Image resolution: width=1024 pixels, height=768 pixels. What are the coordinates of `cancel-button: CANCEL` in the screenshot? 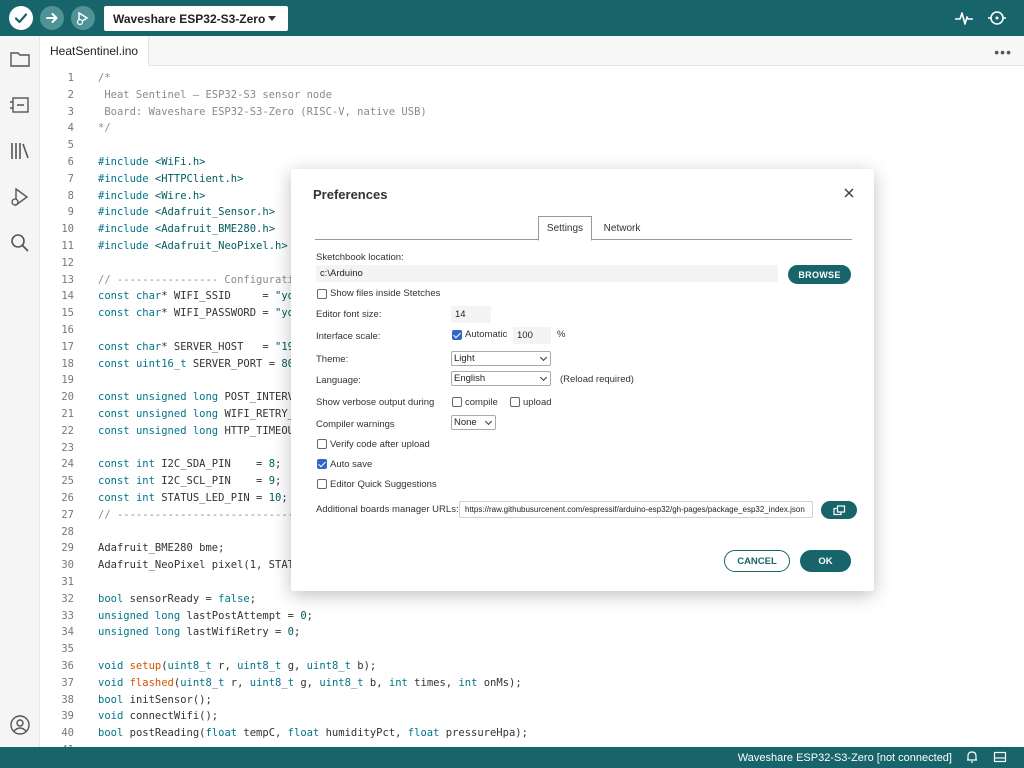 It's located at (757, 561).